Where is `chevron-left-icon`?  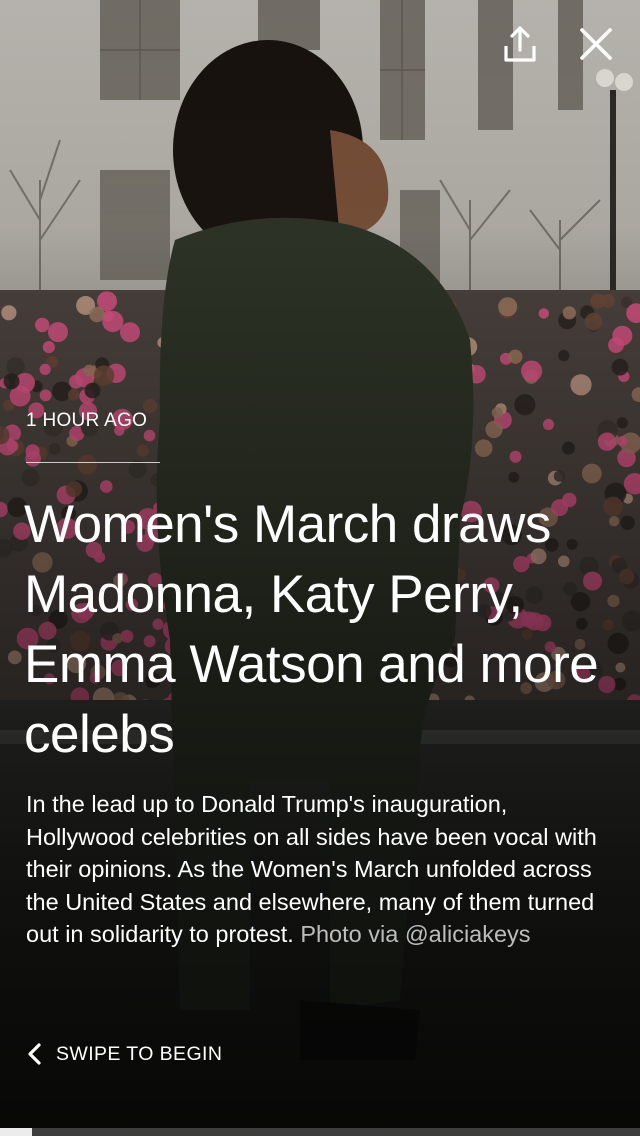 chevron-left-icon is located at coordinates (34, 1054).